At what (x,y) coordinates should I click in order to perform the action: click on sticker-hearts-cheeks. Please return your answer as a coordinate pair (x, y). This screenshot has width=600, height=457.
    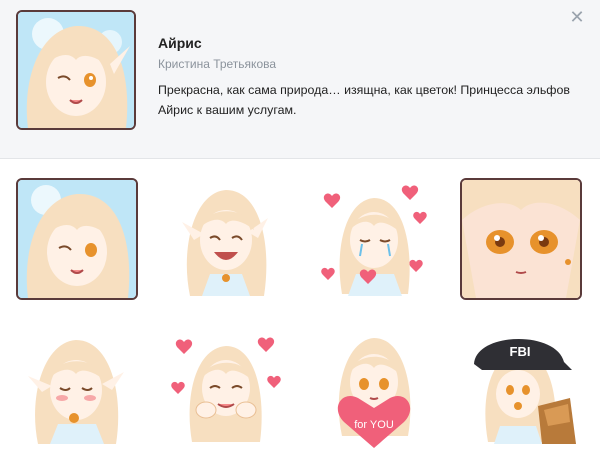
    Looking at the image, I should click on (225, 387).